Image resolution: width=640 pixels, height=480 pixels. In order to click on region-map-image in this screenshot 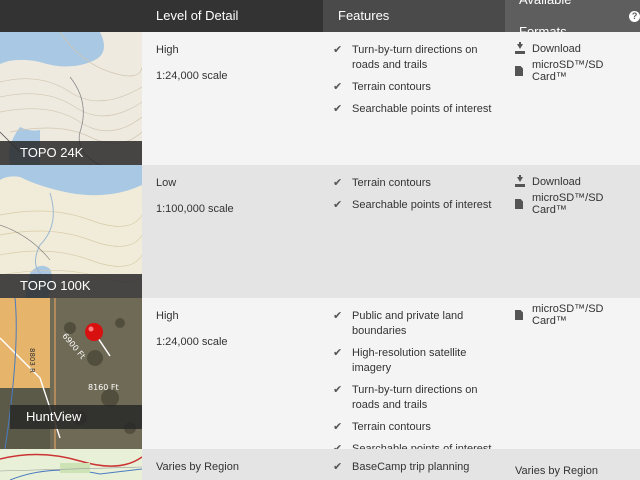, I will do `click(71, 464)`.